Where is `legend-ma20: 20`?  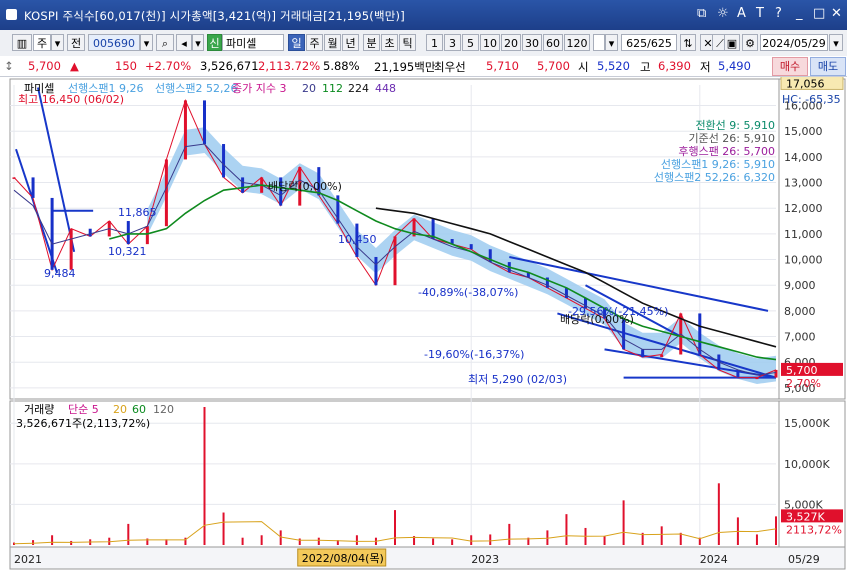
legend-ma20: 20 is located at coordinates (309, 88).